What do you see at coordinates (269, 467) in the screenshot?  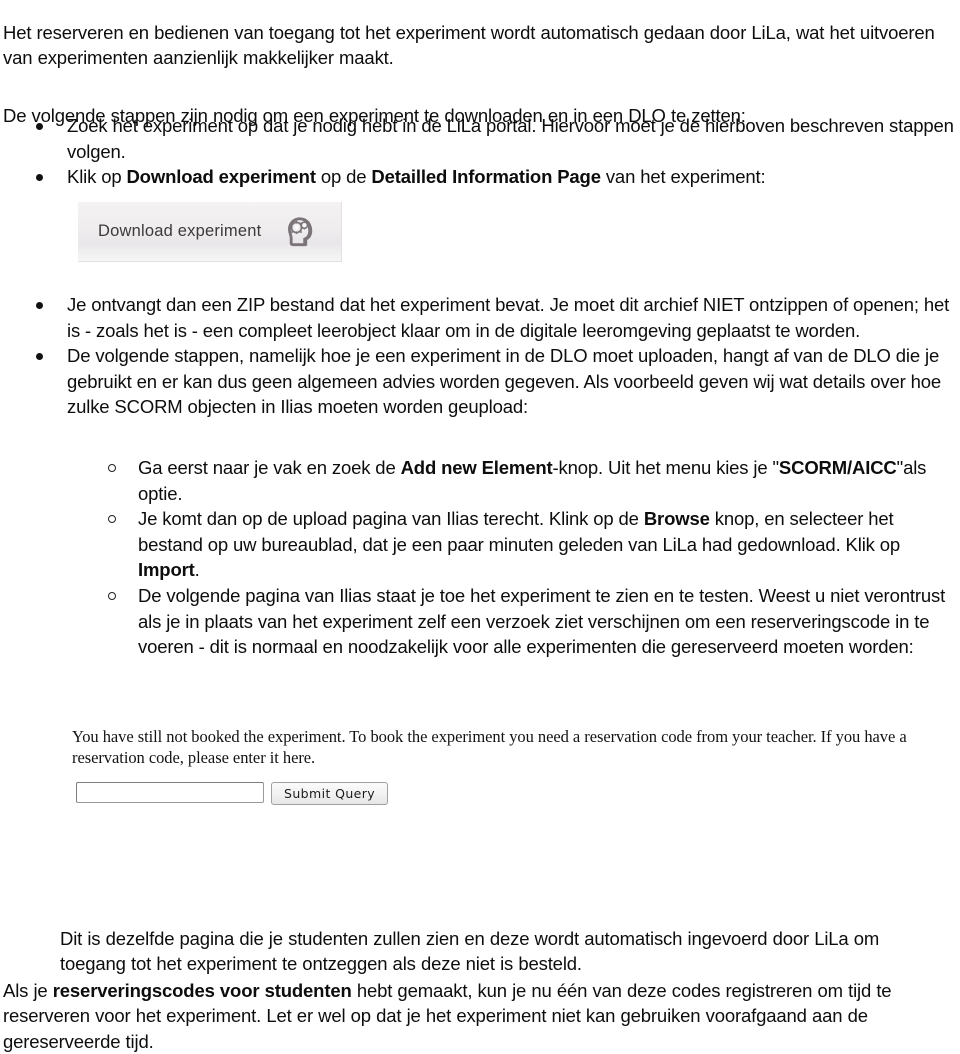 I see `sub-item-text-lead: Ga eerst naar je vak en zoek de` at bounding box center [269, 467].